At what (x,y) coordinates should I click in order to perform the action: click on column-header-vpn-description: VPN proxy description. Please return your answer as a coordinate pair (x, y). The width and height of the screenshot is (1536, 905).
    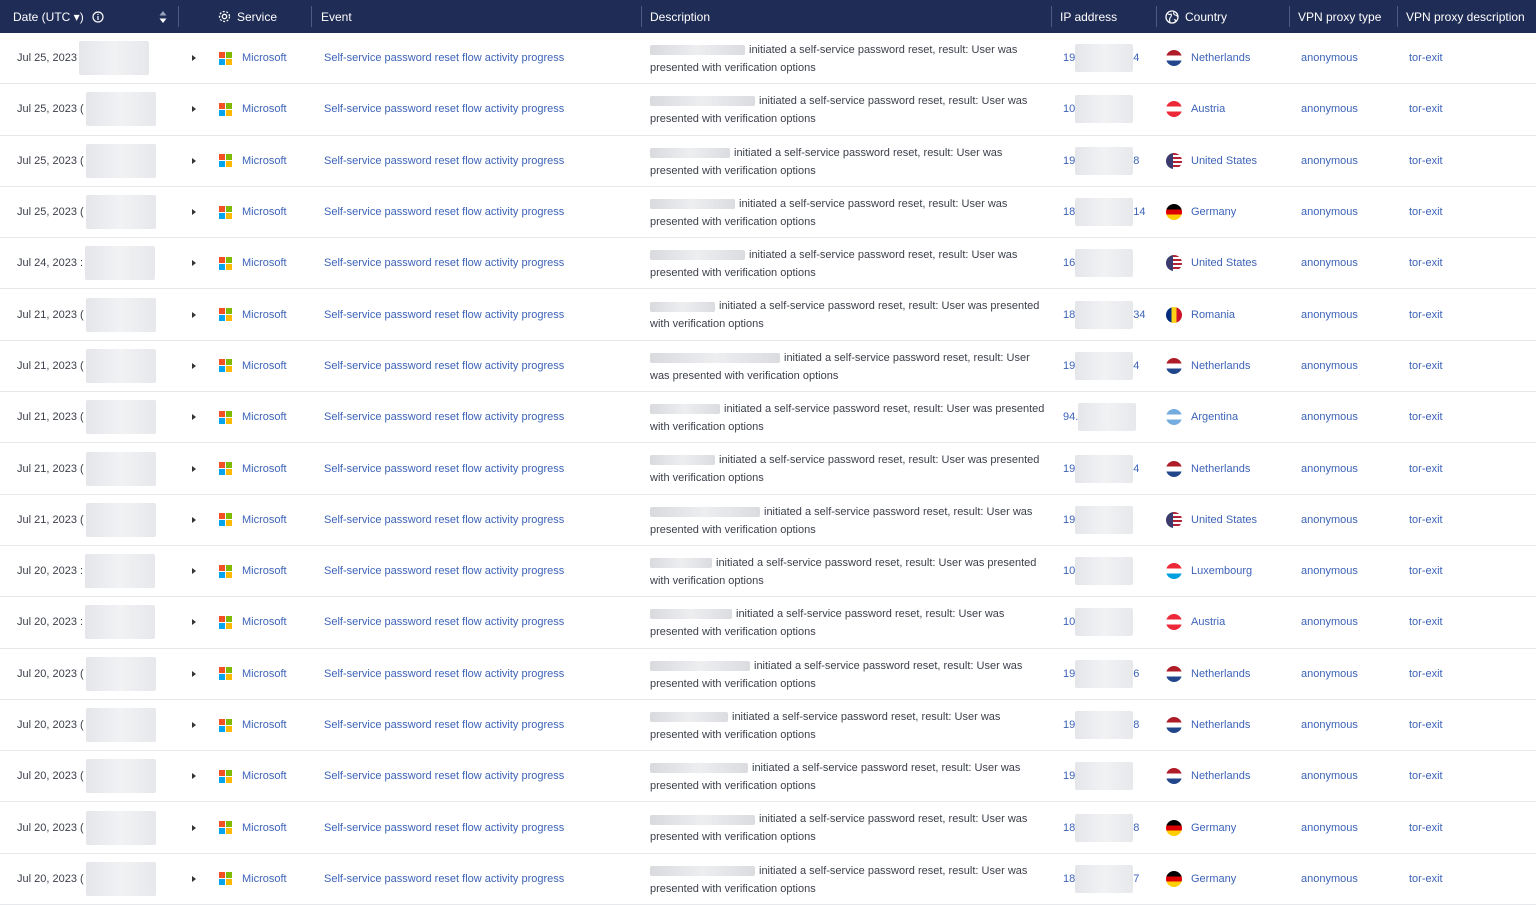
    Looking at the image, I should click on (1465, 16).